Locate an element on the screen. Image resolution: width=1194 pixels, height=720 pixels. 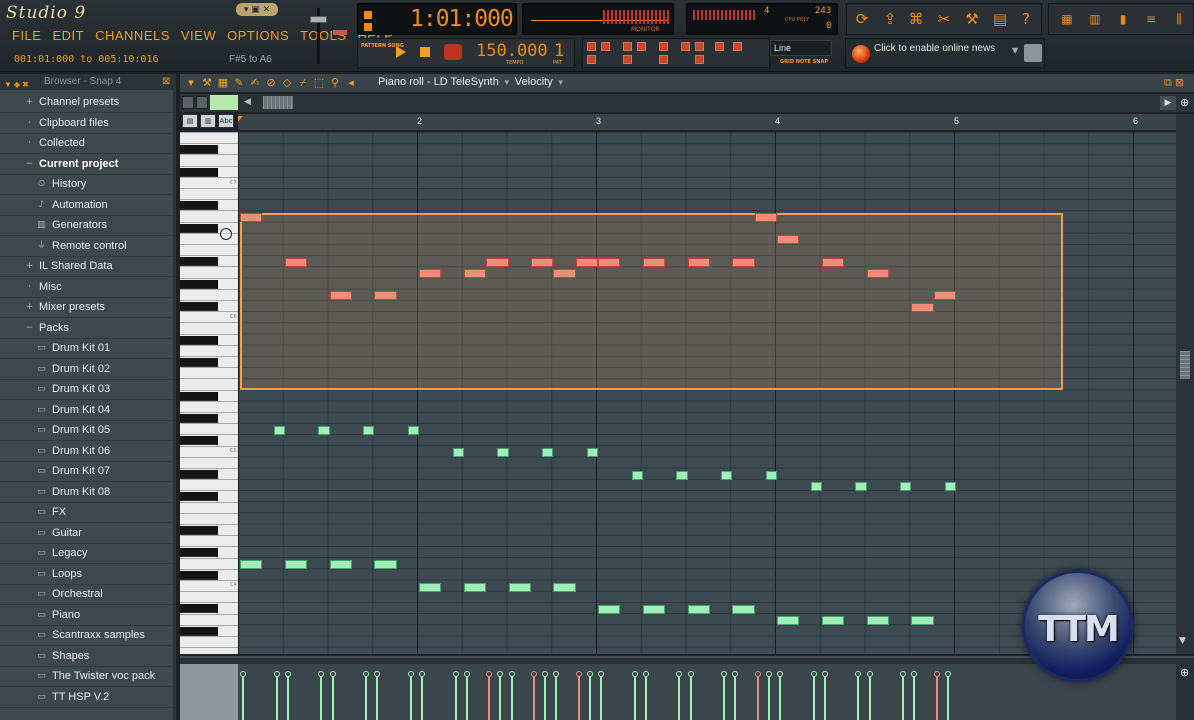
event-target: Velocity is located at coordinates (534, 82).